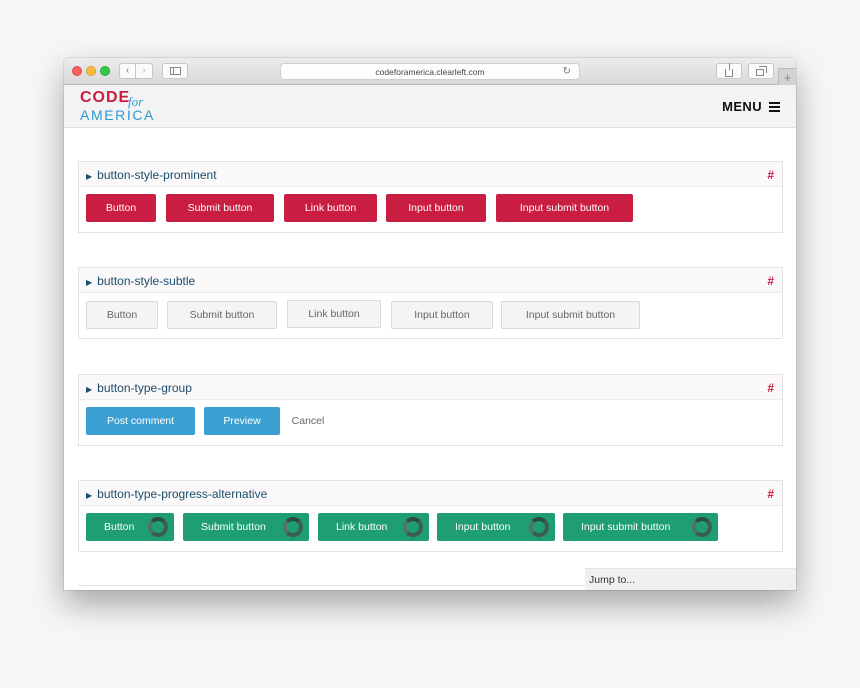 The image size is (860, 688). What do you see at coordinates (105, 71) in the screenshot?
I see `zoom-window-button` at bounding box center [105, 71].